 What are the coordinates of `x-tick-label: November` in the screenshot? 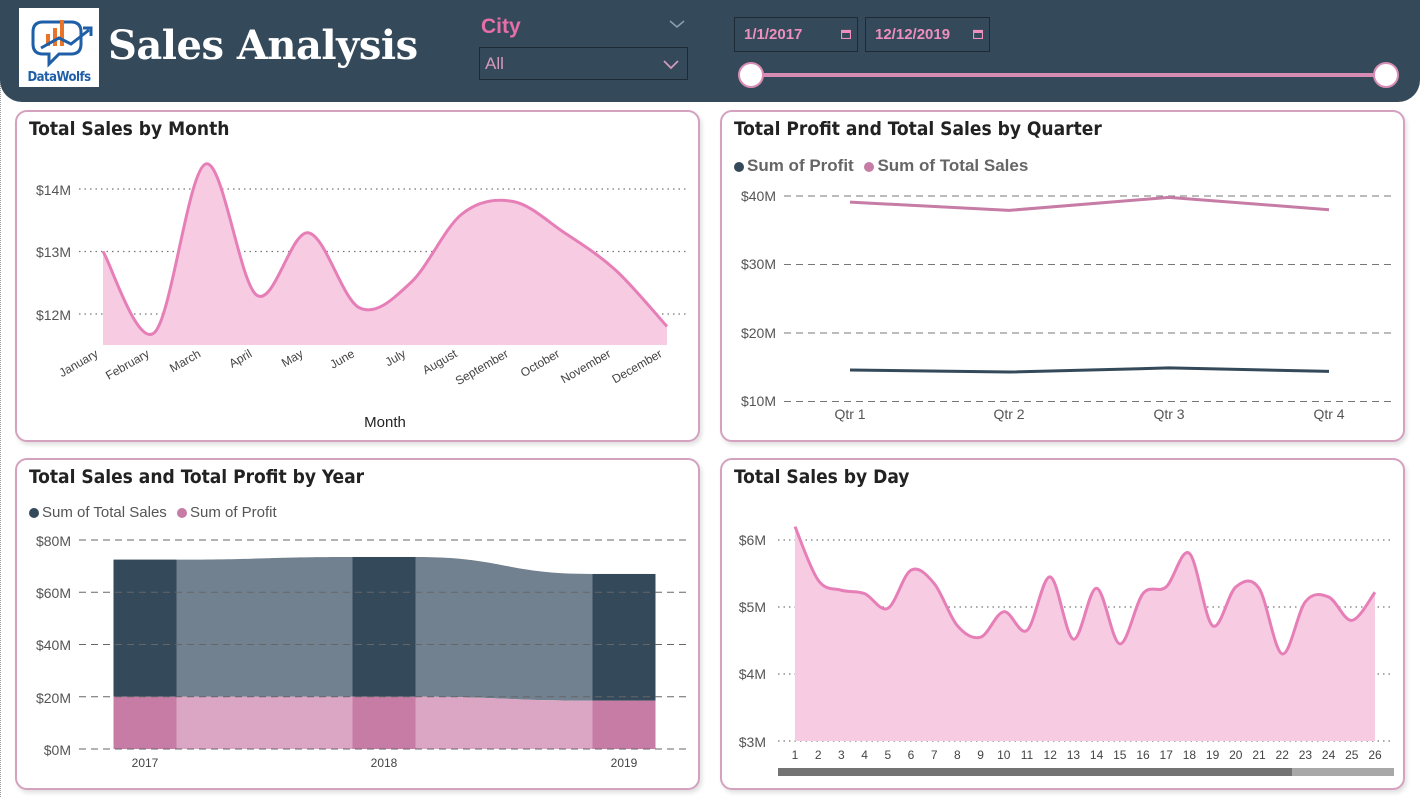 It's located at (585, 366).